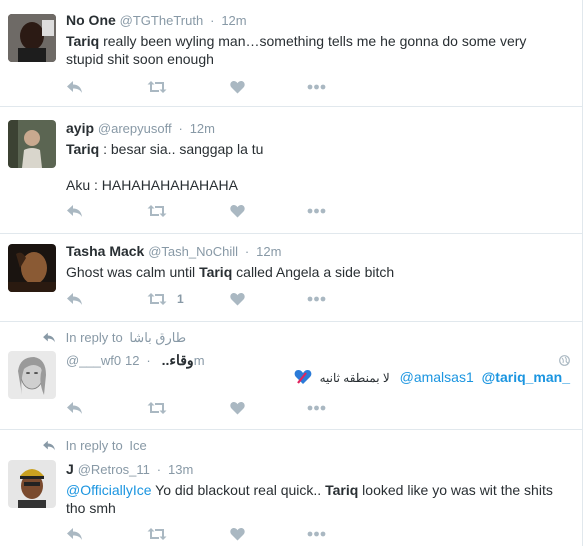  Describe the element at coordinates (114, 338) in the screenshot. I see `reply-context: In reply to طارق باشا` at that location.